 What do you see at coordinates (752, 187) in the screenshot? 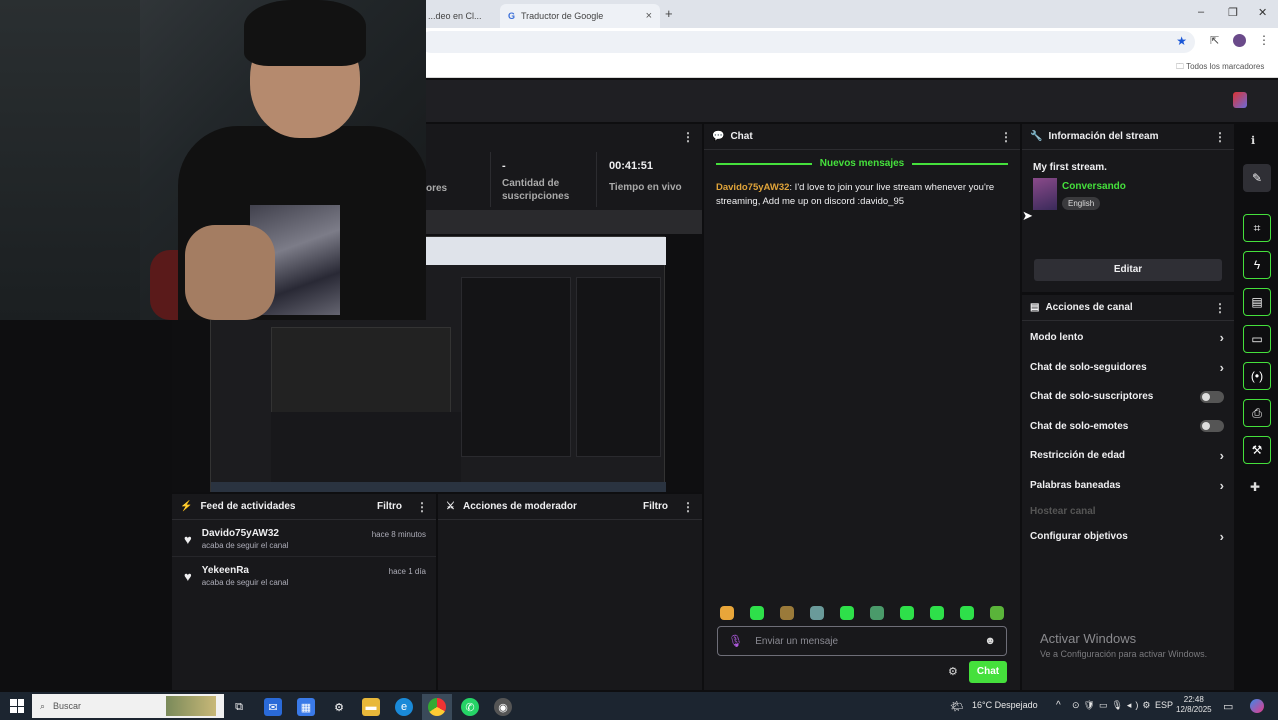
I see `chat-username: Davido75yAW32` at bounding box center [752, 187].